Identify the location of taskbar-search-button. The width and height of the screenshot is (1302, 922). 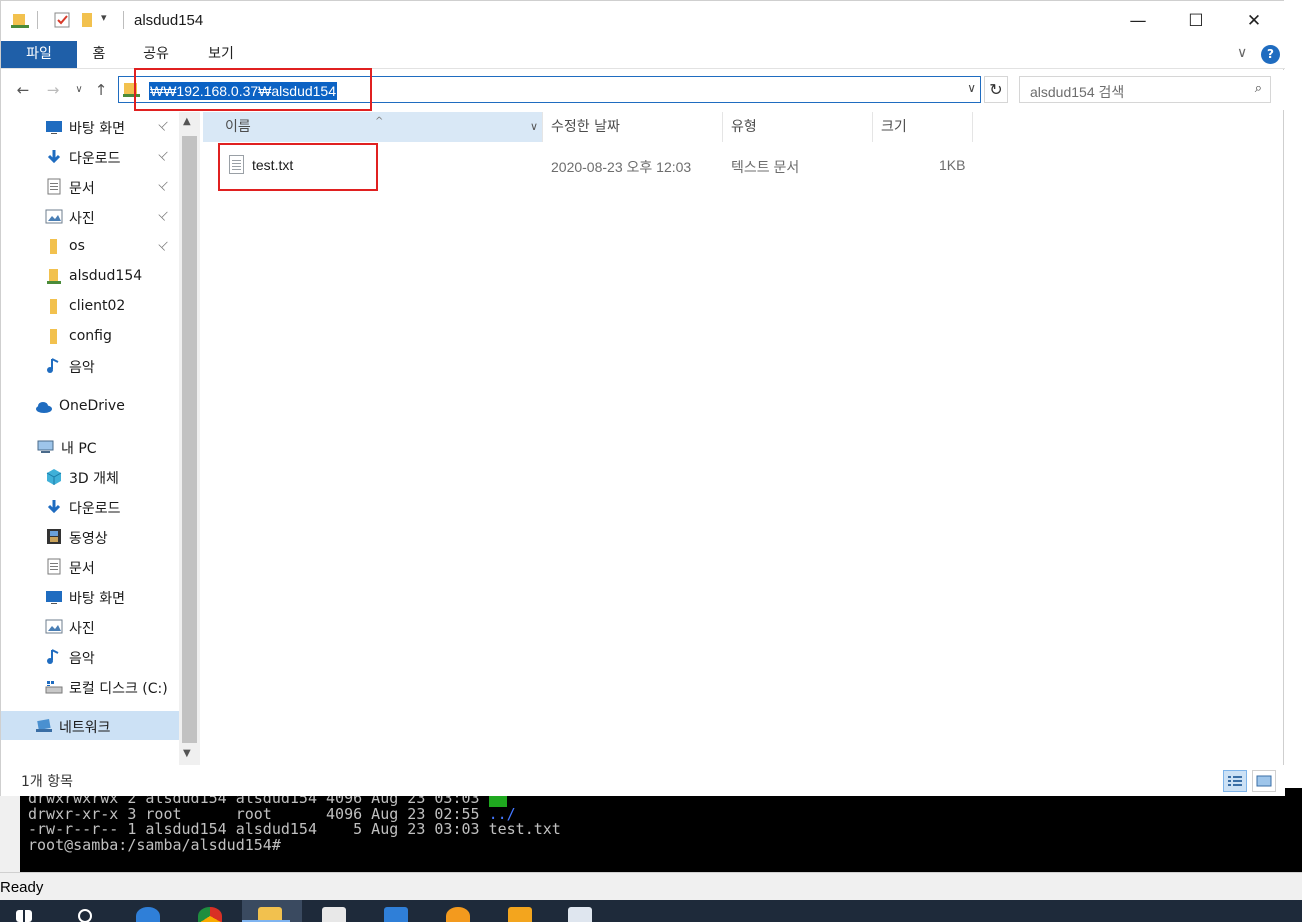
(86, 911).